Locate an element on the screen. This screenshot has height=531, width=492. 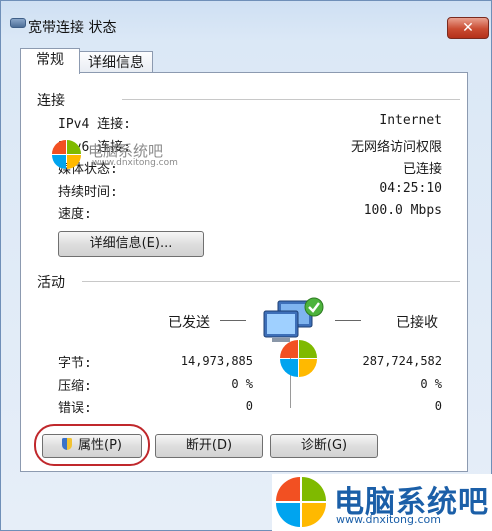
network-icon is located at coordinates (18, 23).